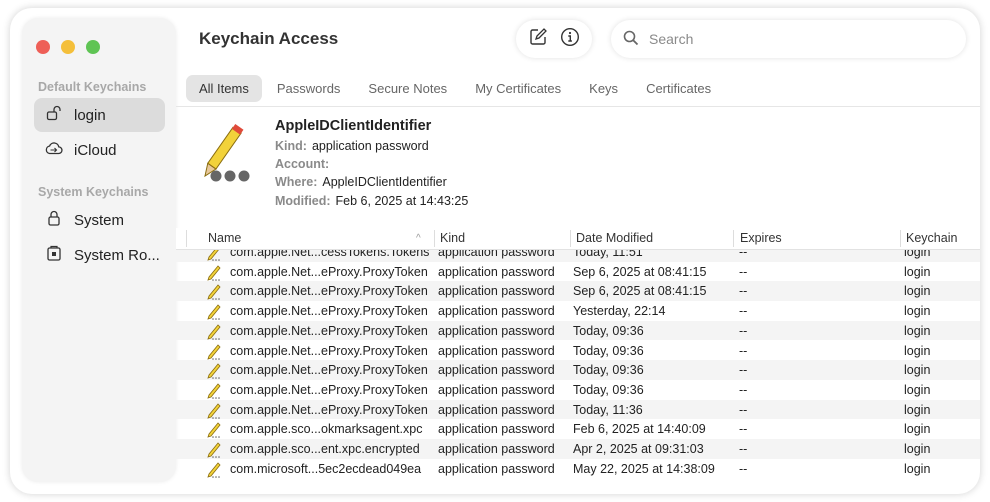 This screenshot has height=502, width=990. Describe the element at coordinates (452, 238) in the screenshot. I see `column-header-kind: Kind` at that location.